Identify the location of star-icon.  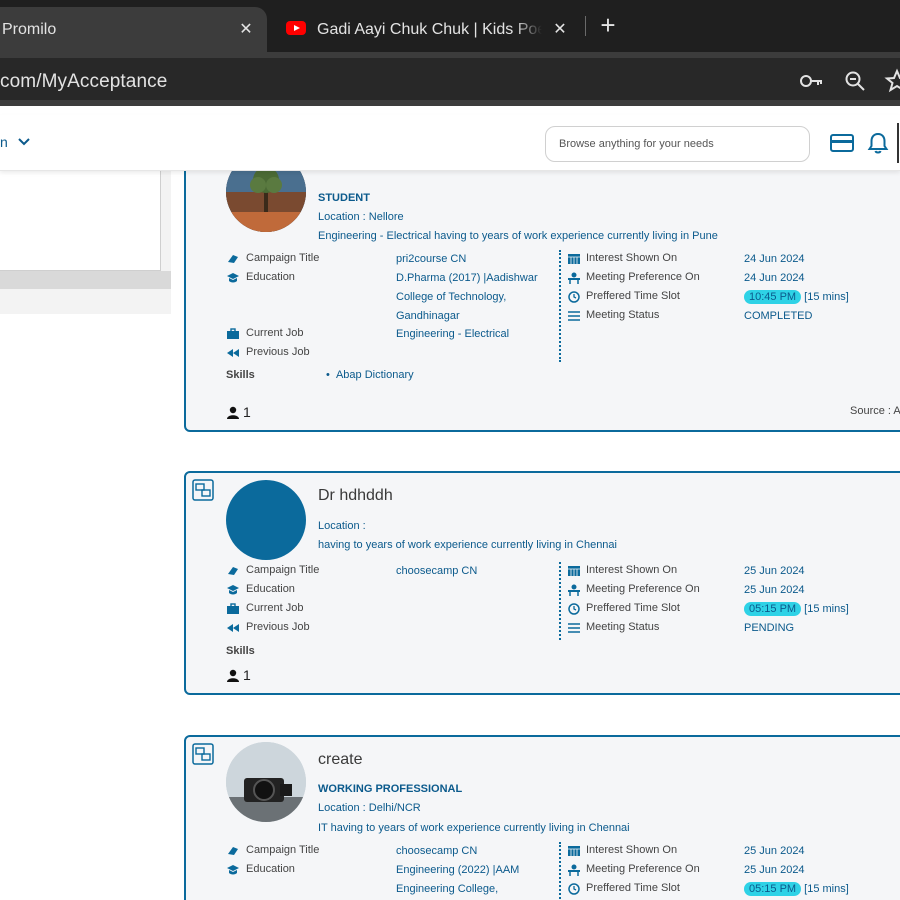
(892, 81).